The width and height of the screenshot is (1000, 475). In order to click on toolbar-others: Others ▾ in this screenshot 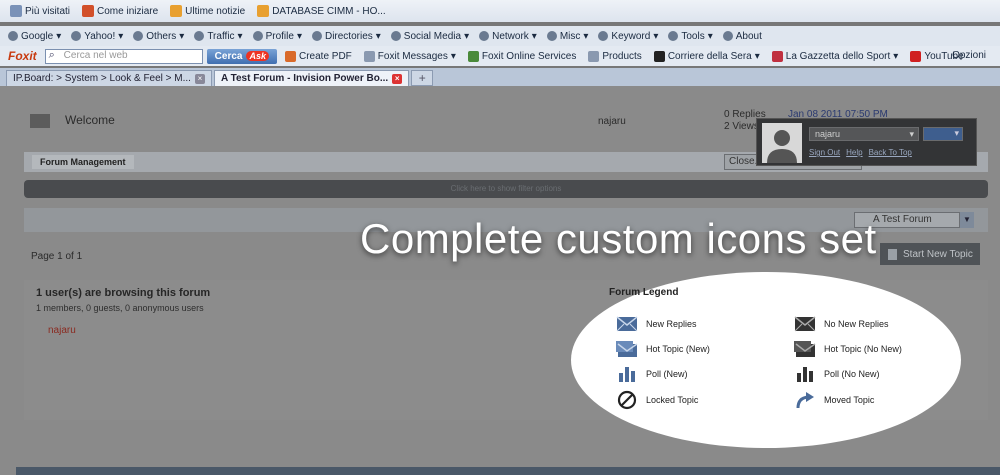, I will do `click(160, 36)`.